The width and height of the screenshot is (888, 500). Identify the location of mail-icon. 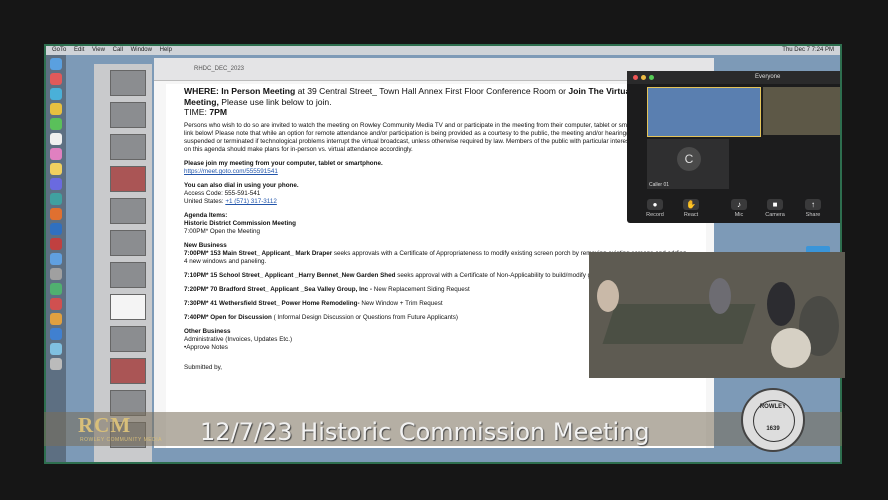
(56, 79).